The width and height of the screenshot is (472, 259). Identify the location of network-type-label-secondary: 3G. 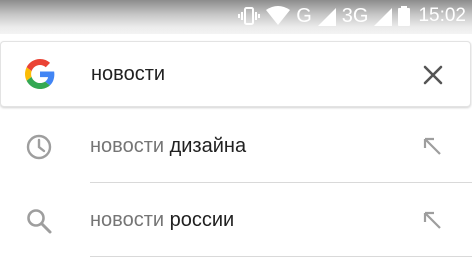
(355, 16).